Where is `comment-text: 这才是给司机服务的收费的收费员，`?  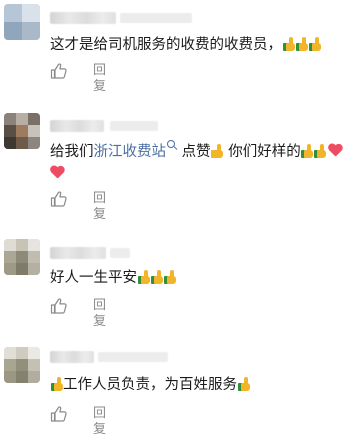 comment-text: 这才是给司机服务的收费的收费员， is located at coordinates (196, 45).